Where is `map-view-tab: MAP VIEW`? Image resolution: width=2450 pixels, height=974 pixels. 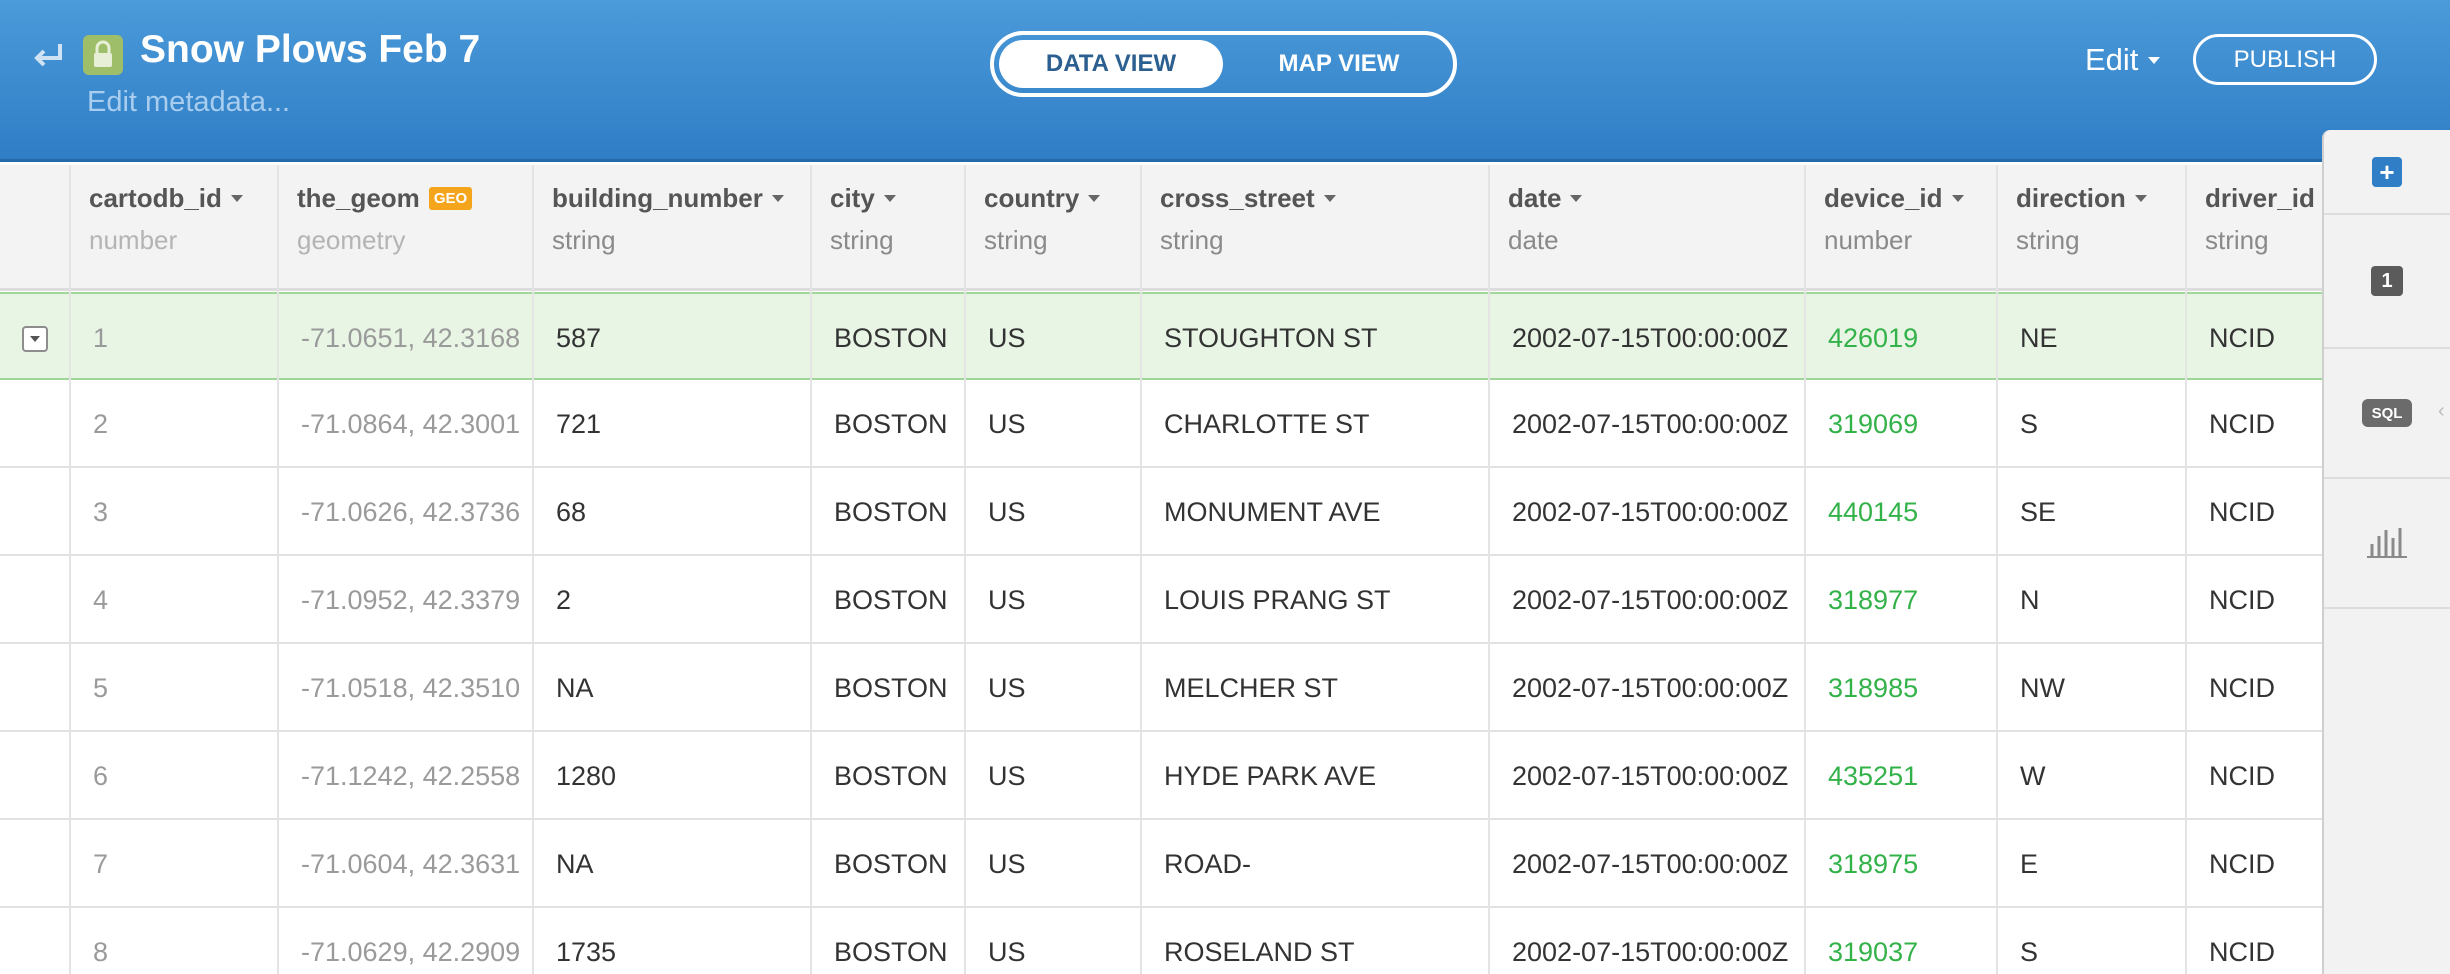
map-view-tab: MAP VIEW is located at coordinates (1339, 64).